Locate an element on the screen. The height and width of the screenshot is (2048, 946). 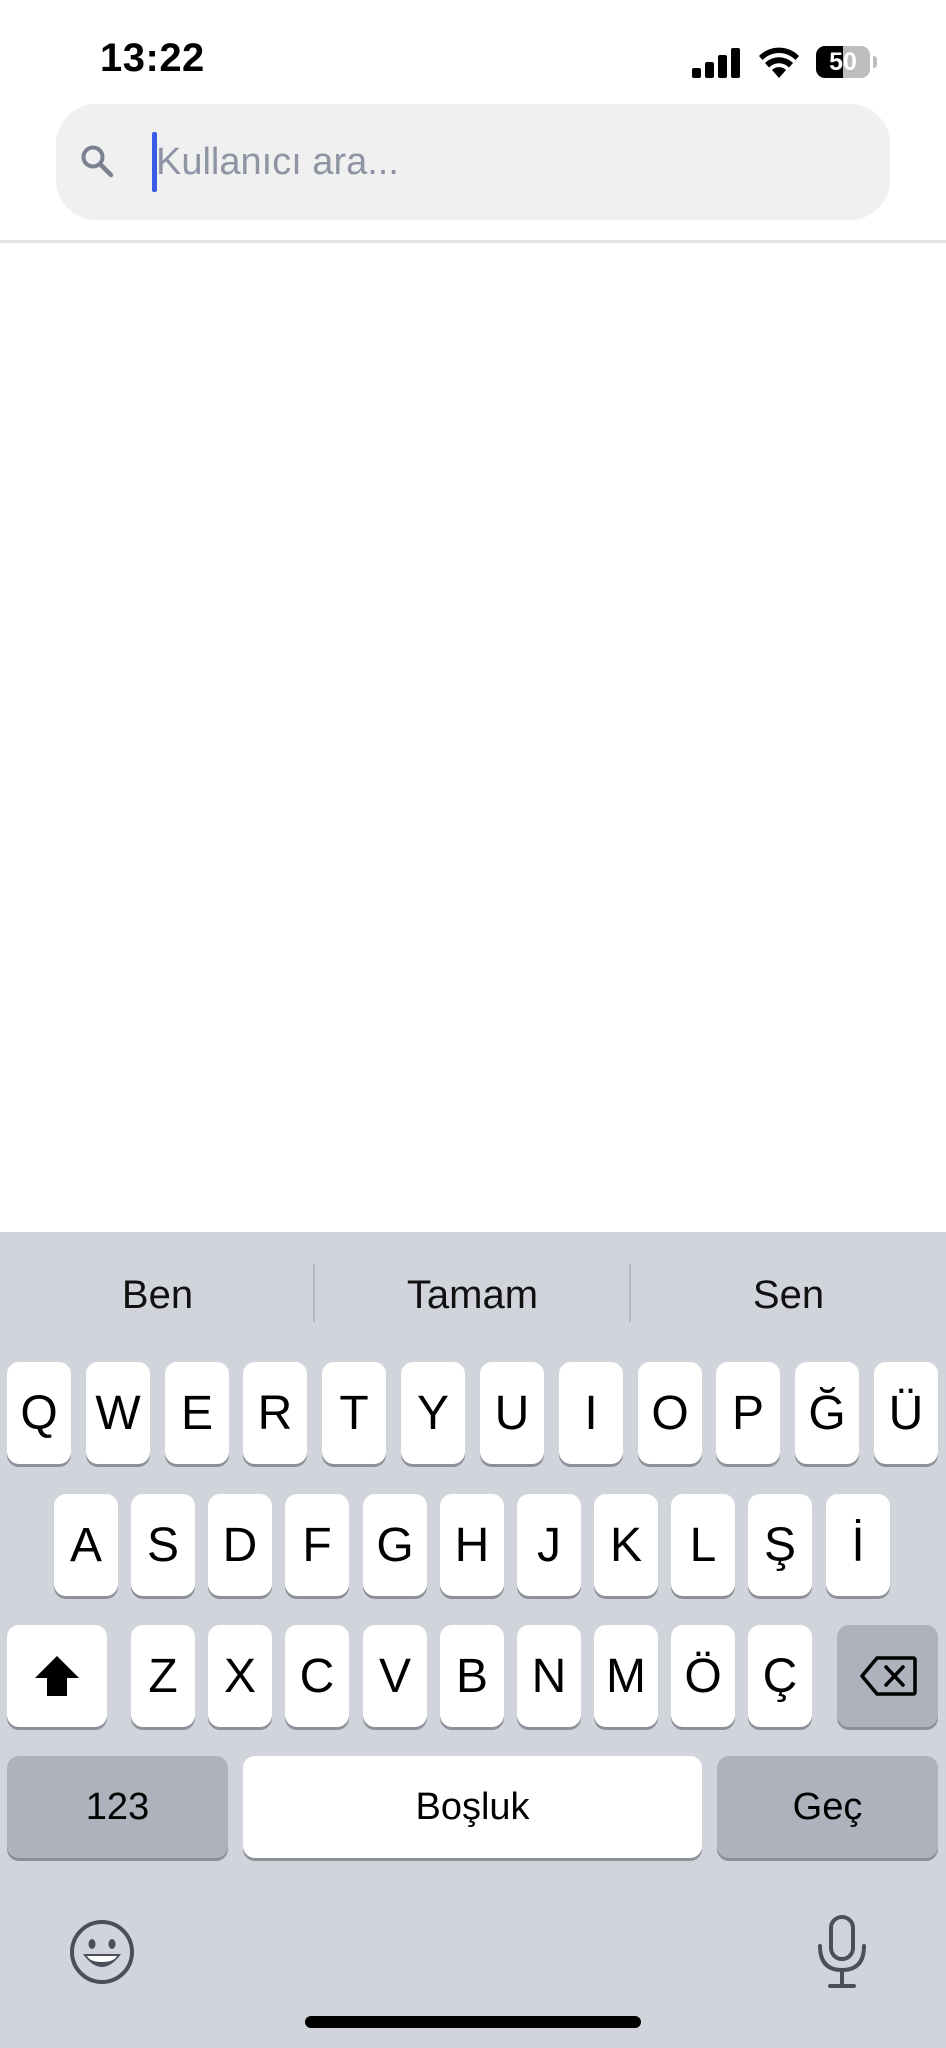
key-e: E is located at coordinates (197, 1413).